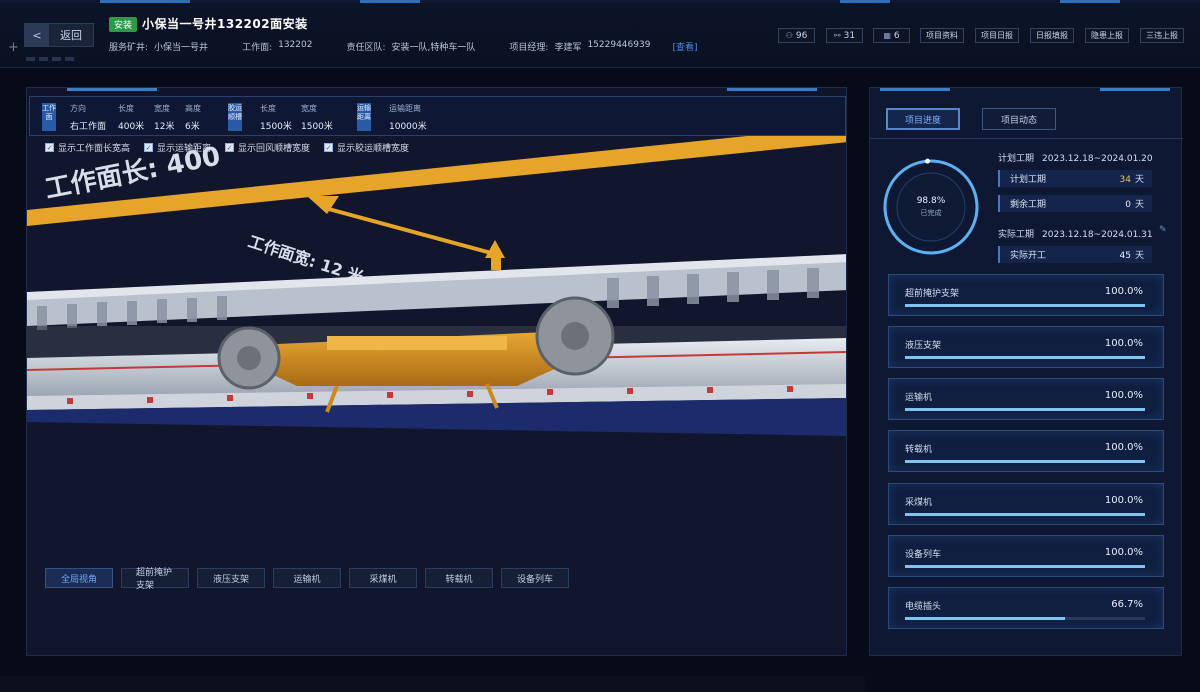 The width and height of the screenshot is (1200, 692). What do you see at coordinates (1075, 178) in the screenshot?
I see `planned-days-row: 计划工期 34 天` at bounding box center [1075, 178].